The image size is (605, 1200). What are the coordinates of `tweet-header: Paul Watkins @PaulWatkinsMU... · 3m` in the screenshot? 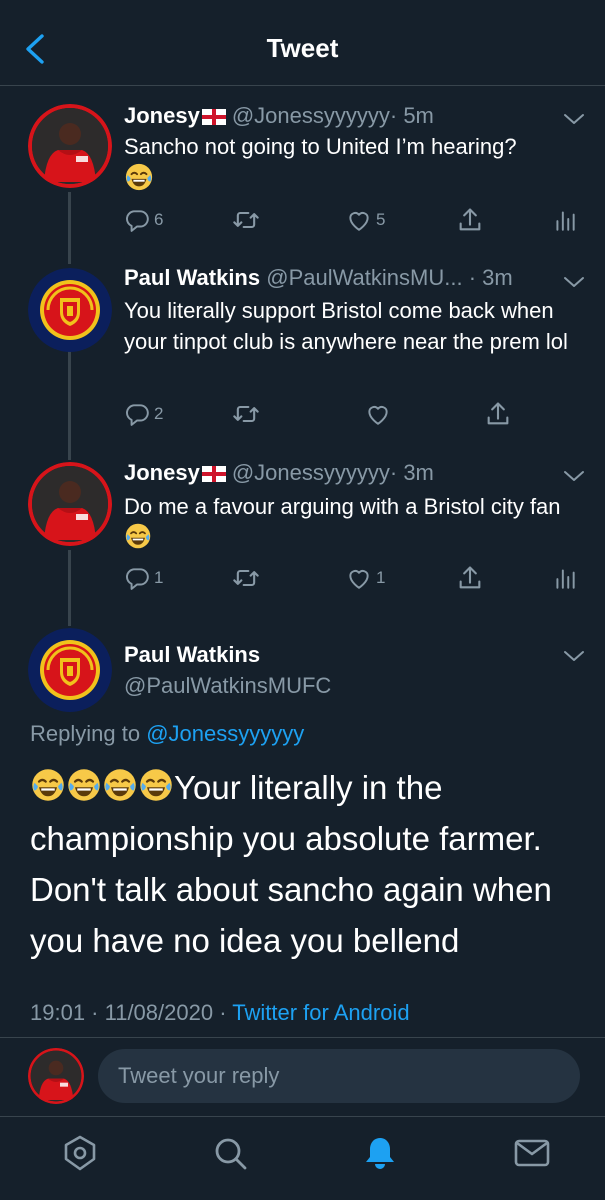 It's located at (318, 278).